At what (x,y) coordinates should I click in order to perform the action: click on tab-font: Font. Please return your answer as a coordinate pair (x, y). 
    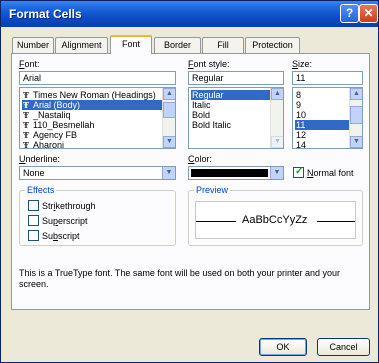
    Looking at the image, I should click on (131, 44).